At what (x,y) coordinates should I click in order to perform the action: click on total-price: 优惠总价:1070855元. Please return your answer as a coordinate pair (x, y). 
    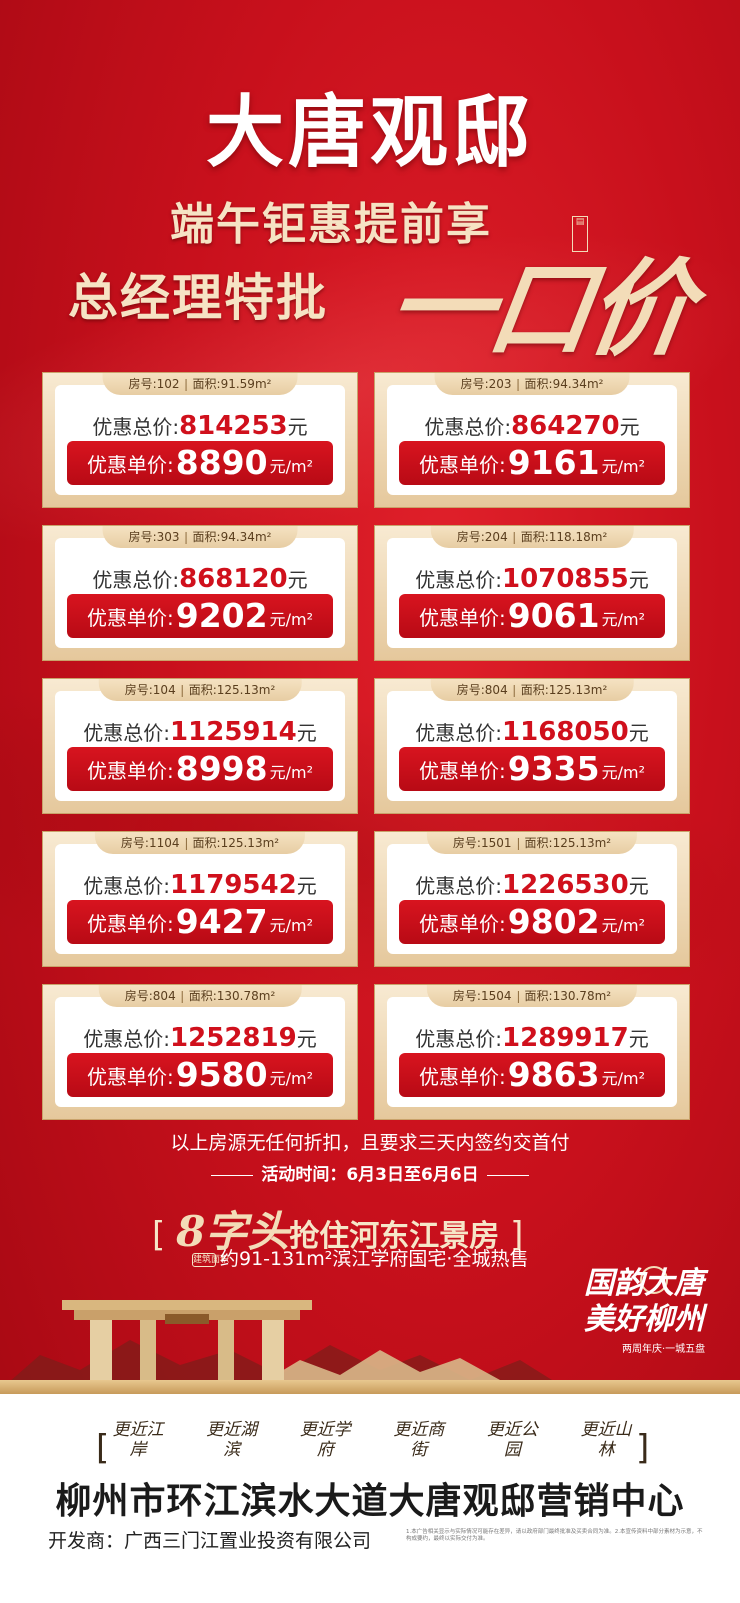
    Looking at the image, I should click on (532, 579).